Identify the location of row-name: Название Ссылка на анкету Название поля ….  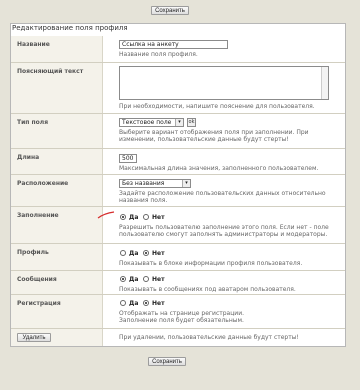
(178, 49).